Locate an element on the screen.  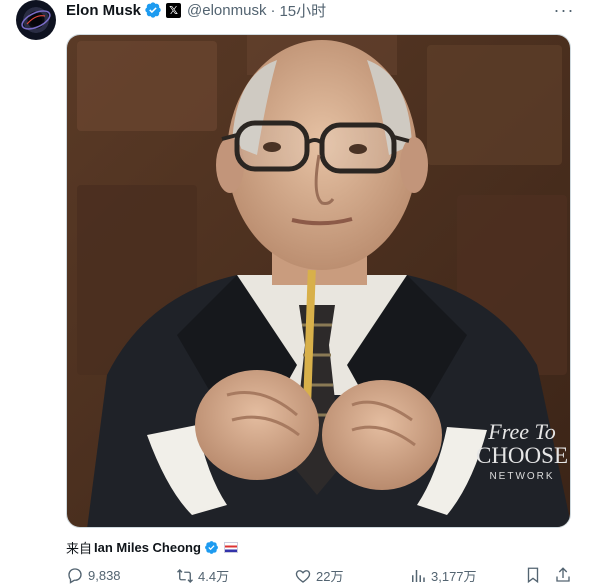
bookmark-icon is located at coordinates (533, 575).